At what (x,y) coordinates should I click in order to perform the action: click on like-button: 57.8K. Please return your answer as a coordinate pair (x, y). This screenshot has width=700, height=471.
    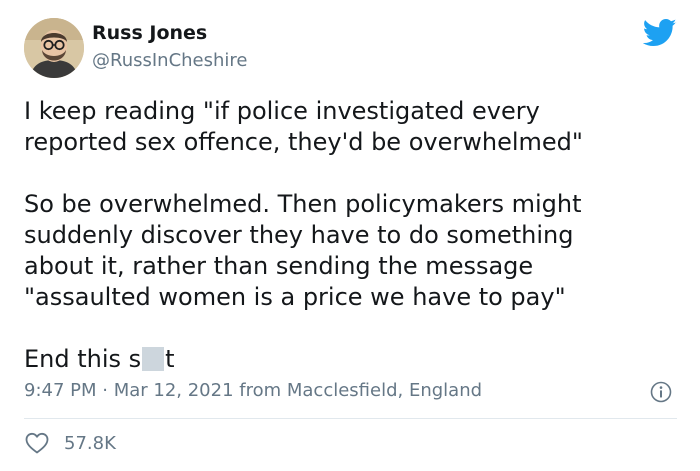
    Looking at the image, I should click on (70, 443).